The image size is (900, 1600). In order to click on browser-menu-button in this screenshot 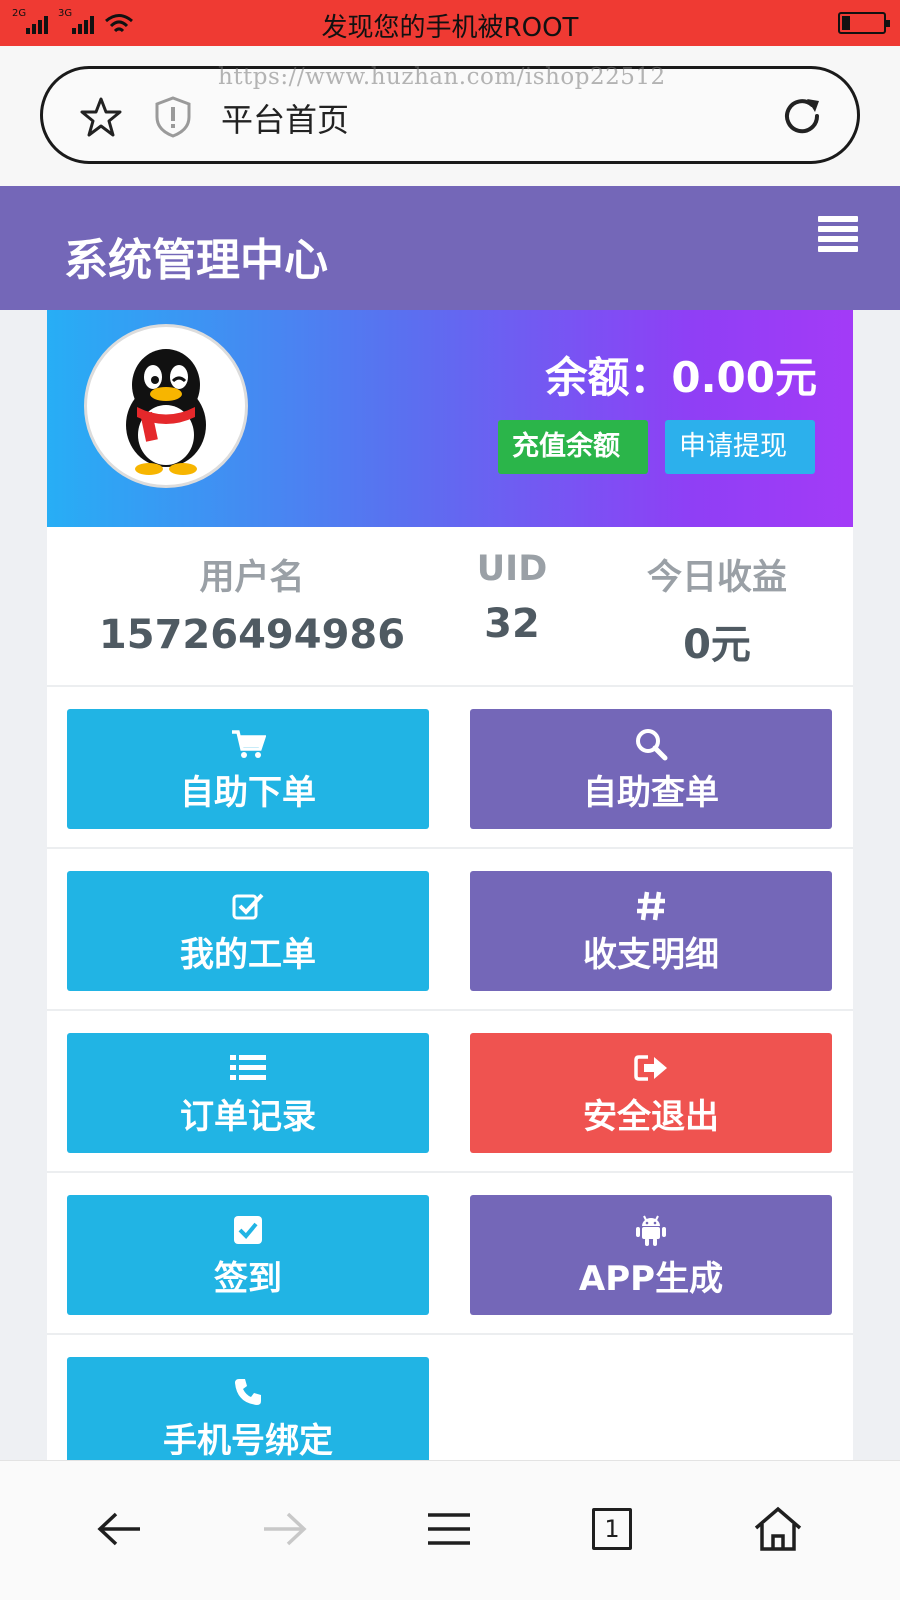, I will do `click(449, 1529)`.